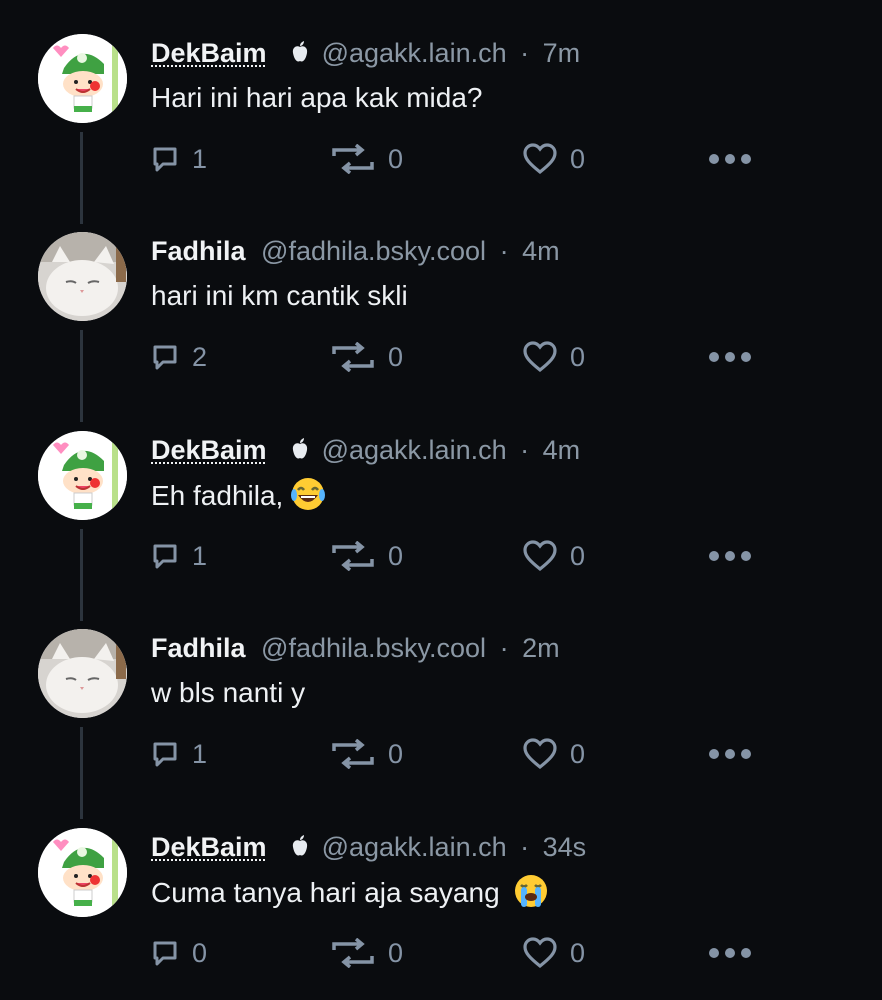 The height and width of the screenshot is (1000, 882). What do you see at coordinates (441, 357) in the screenshot?
I see `post-actions: 2 0 0` at bounding box center [441, 357].